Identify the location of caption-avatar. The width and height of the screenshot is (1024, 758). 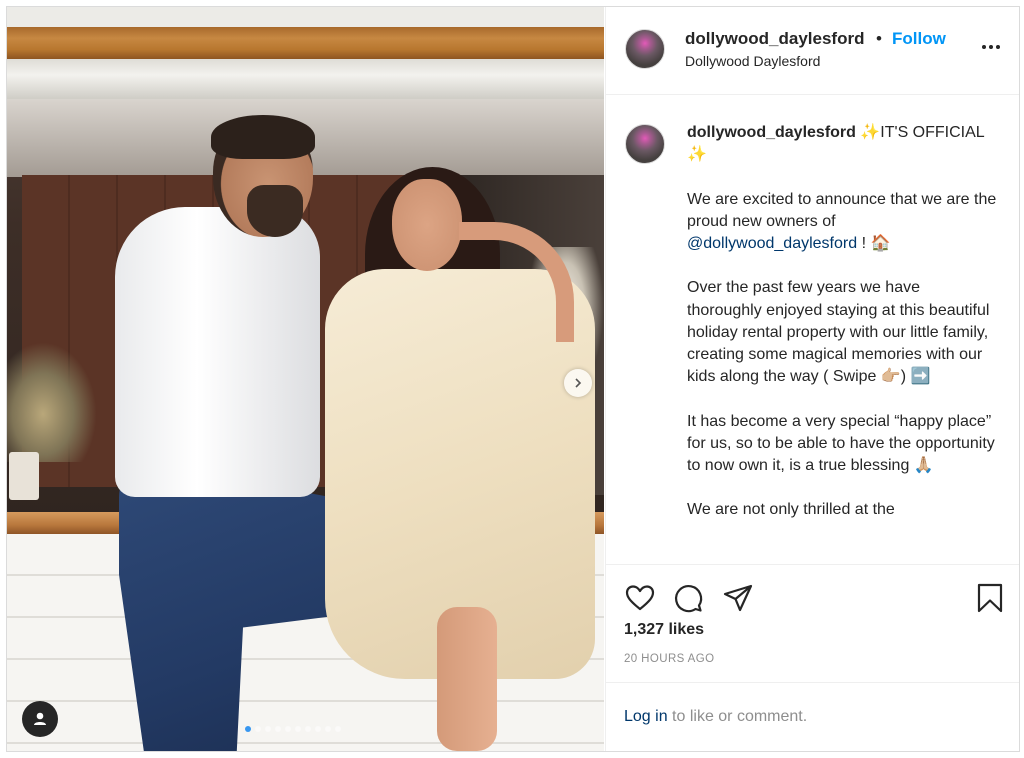
(645, 144).